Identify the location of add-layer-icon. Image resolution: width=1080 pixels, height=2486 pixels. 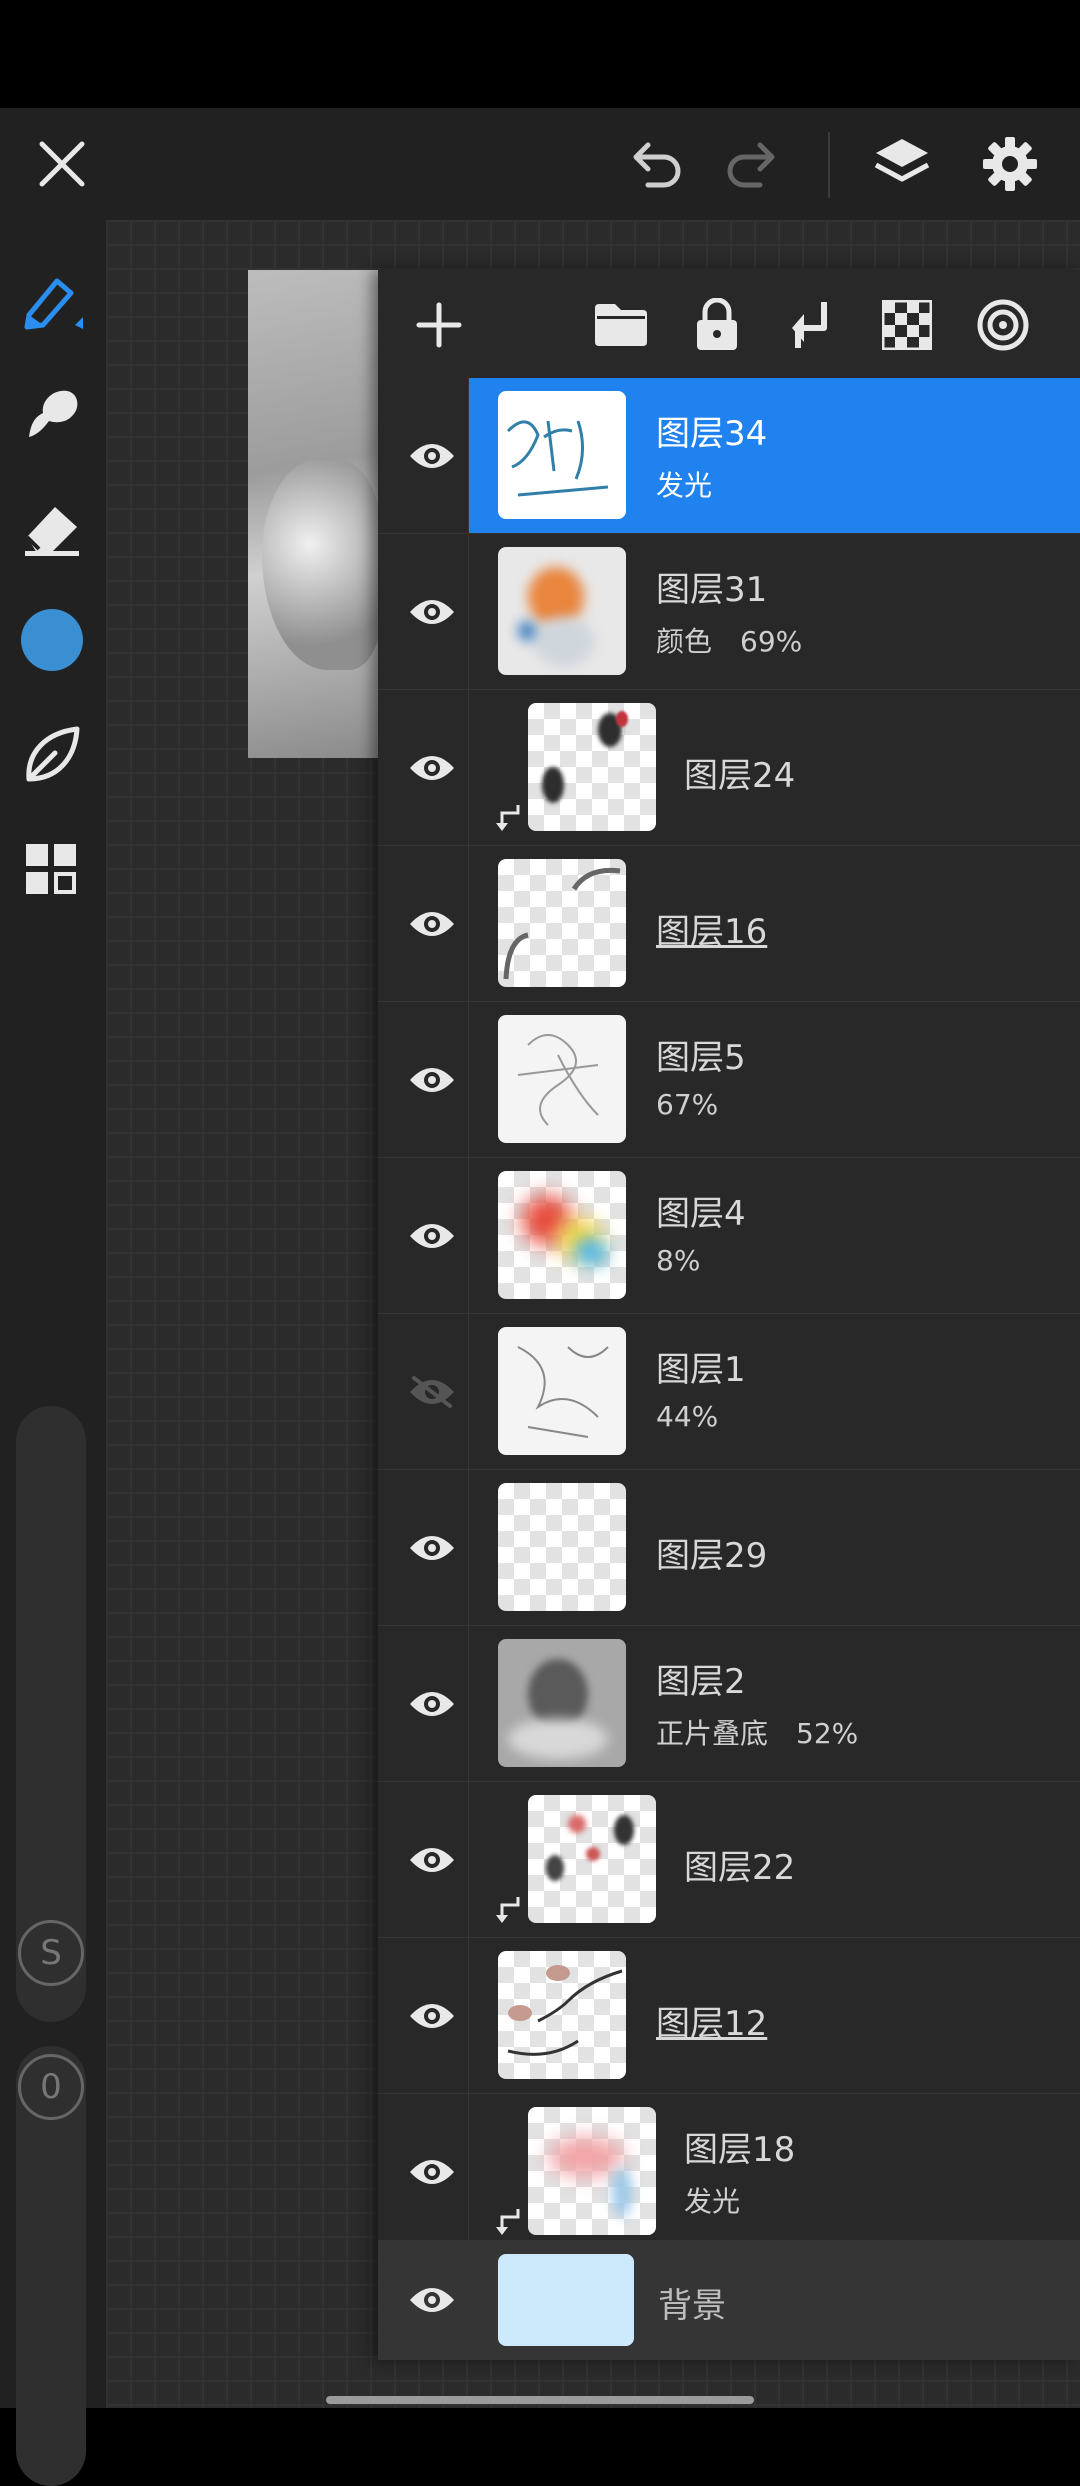
(439, 325).